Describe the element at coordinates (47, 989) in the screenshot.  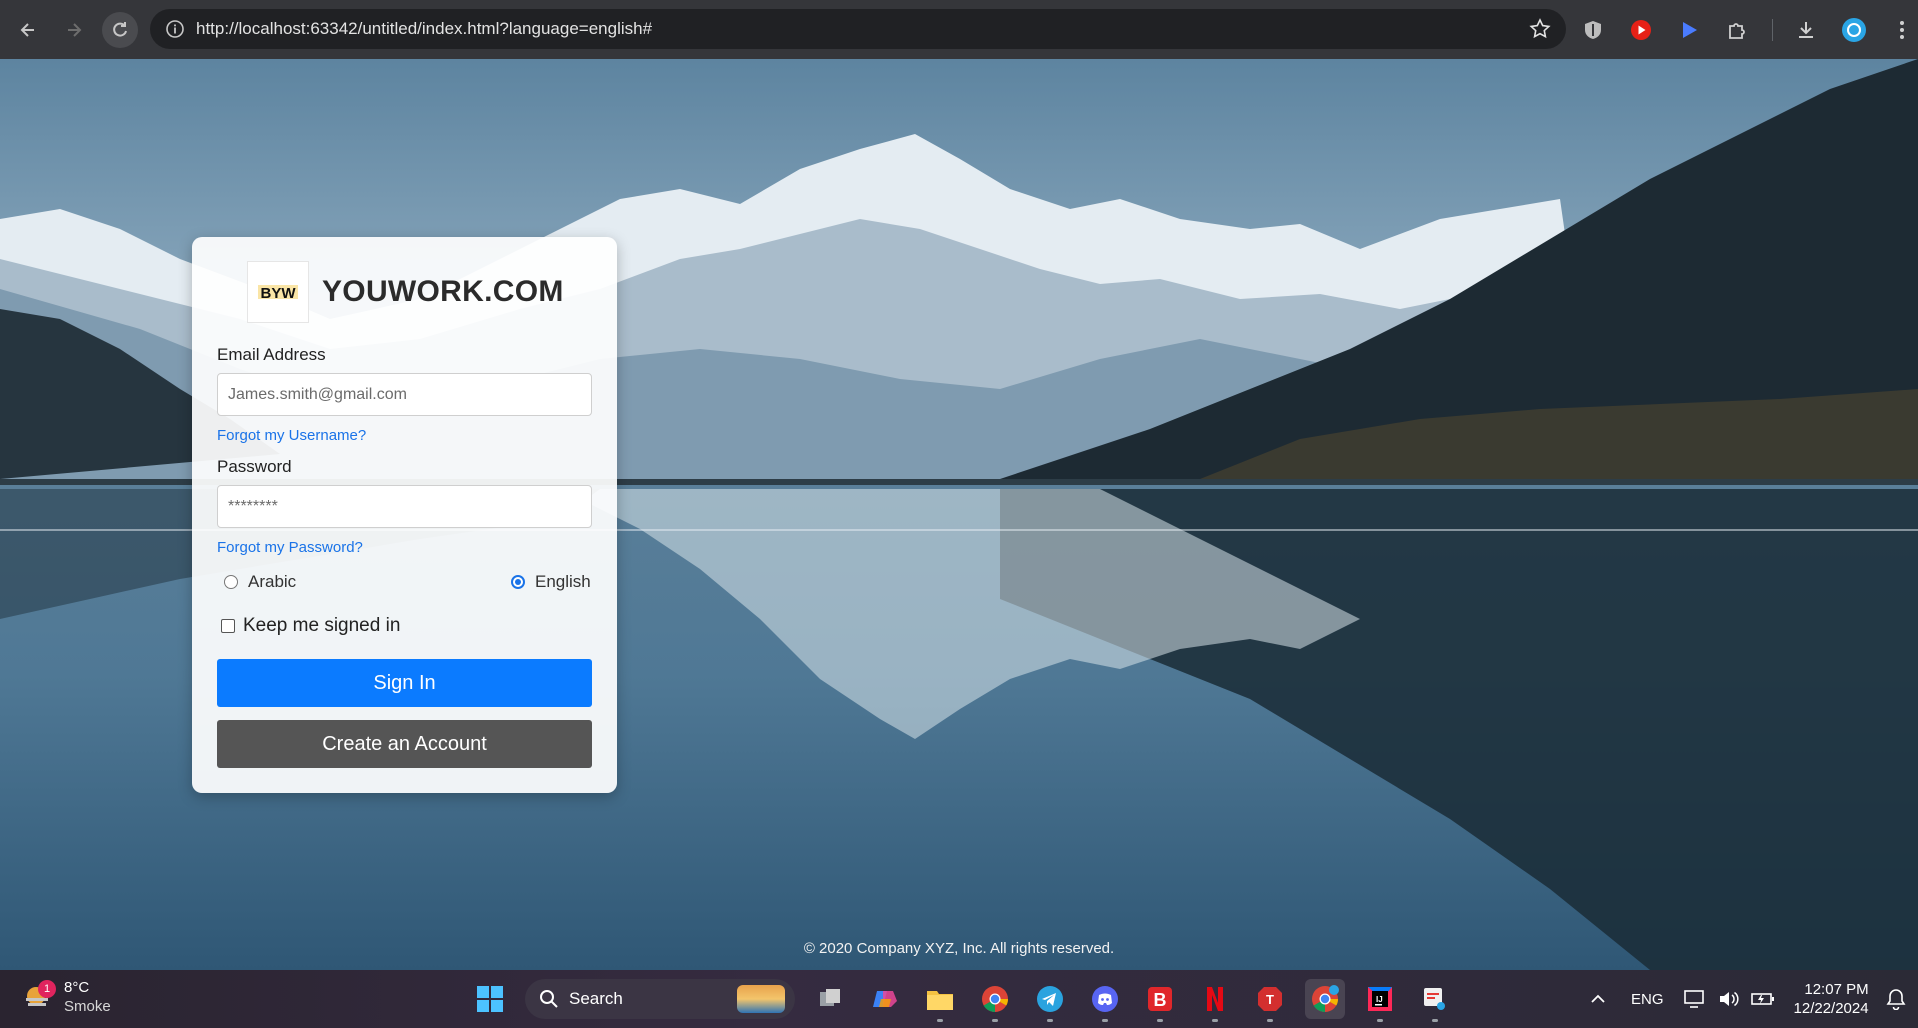
I see `weather-badge: 1` at that location.